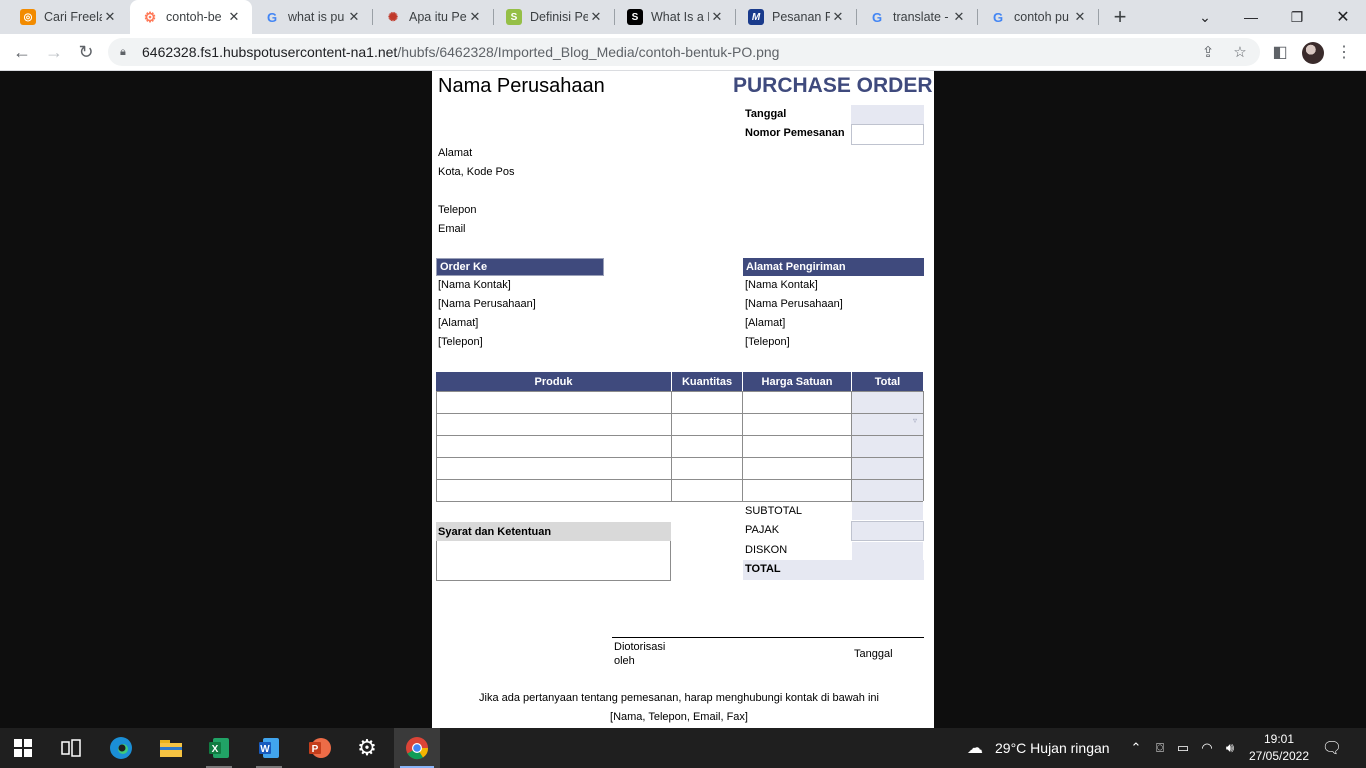 The width and height of the screenshot is (1366, 768). What do you see at coordinates (756, 17) in the screenshot?
I see `m-favicon-icon: M` at bounding box center [756, 17].